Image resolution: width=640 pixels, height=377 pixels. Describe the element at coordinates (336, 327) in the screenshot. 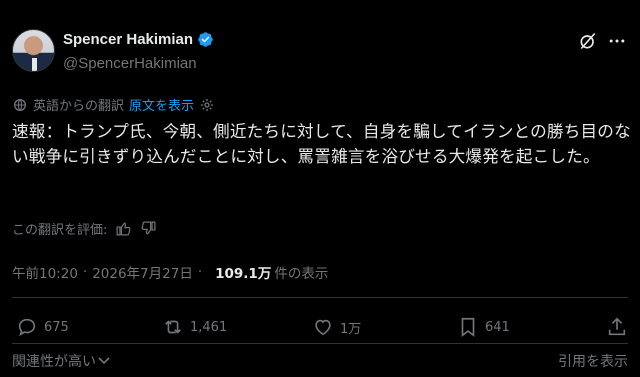

I see `like-button: 1万` at that location.